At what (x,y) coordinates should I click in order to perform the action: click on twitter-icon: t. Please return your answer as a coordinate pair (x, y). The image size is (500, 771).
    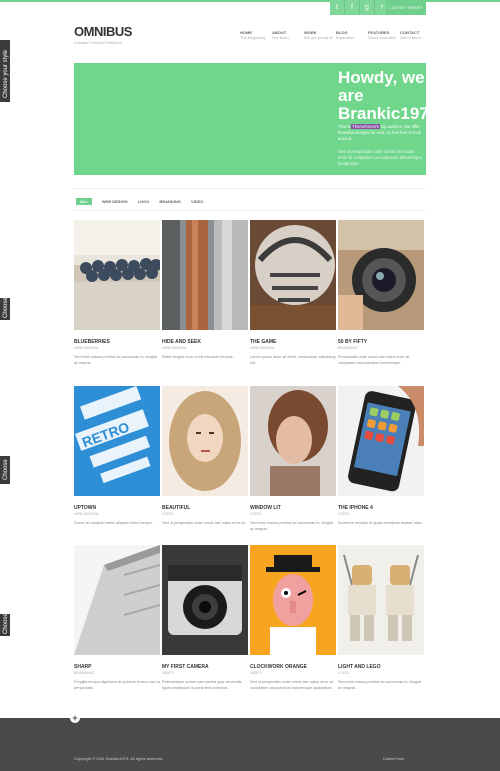
    Looking at the image, I should click on (337, 7).